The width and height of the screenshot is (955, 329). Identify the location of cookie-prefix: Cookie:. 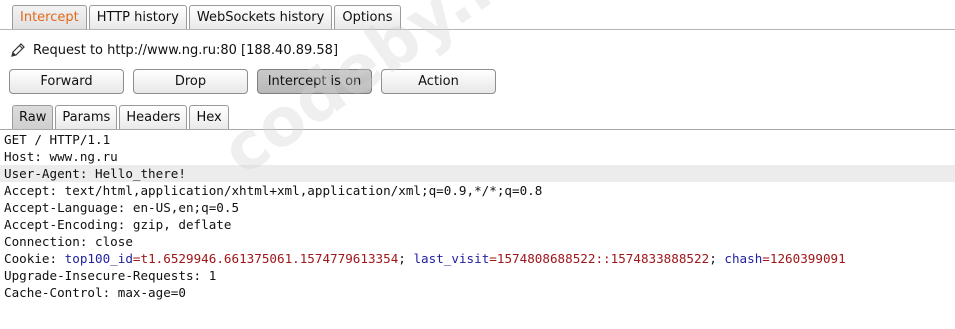
(34, 258).